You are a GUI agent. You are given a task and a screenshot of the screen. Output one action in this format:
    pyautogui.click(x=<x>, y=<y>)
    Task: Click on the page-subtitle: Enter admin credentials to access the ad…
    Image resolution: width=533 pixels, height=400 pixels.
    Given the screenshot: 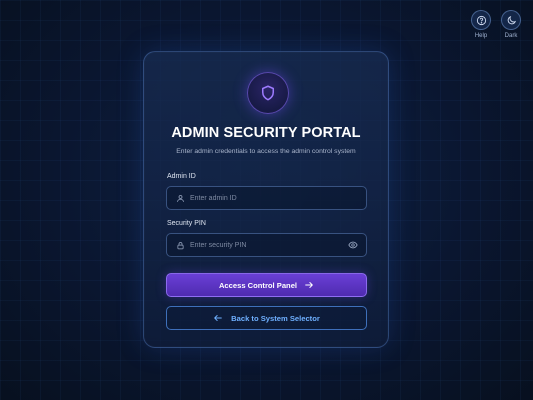 What is the action you would take?
    pyautogui.click(x=266, y=151)
    